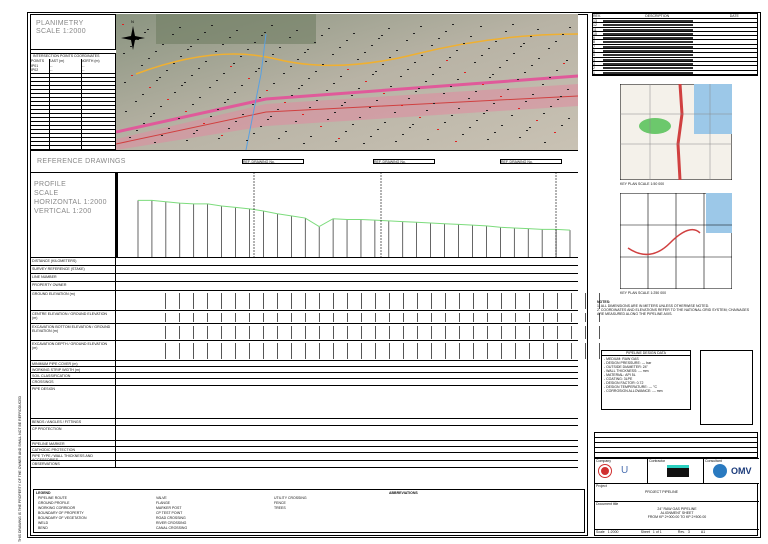 The height and width of the screenshot is (544, 768). Describe the element at coordinates (47, 429) in the screenshot. I see `band-label: CP PROTECTION` at that location.